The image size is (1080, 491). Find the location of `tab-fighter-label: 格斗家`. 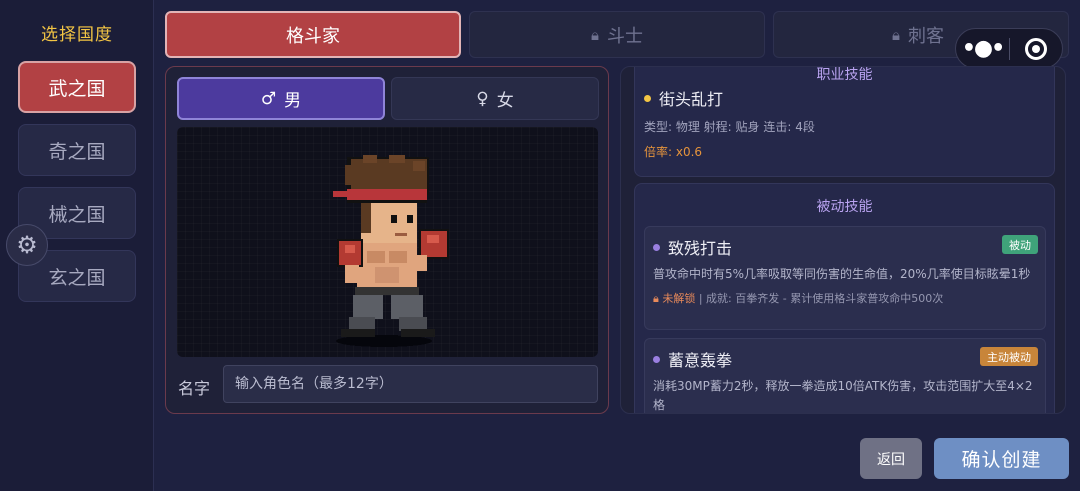

tab-fighter-label: 格斗家 is located at coordinates (313, 36).